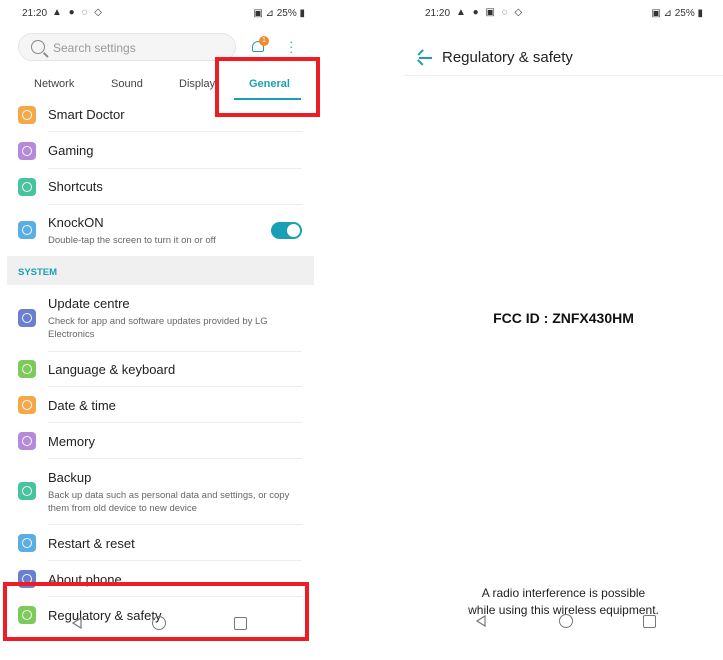 The width and height of the screenshot is (723, 660). What do you see at coordinates (54, 84) in the screenshot?
I see `tab-network: Network` at bounding box center [54, 84].